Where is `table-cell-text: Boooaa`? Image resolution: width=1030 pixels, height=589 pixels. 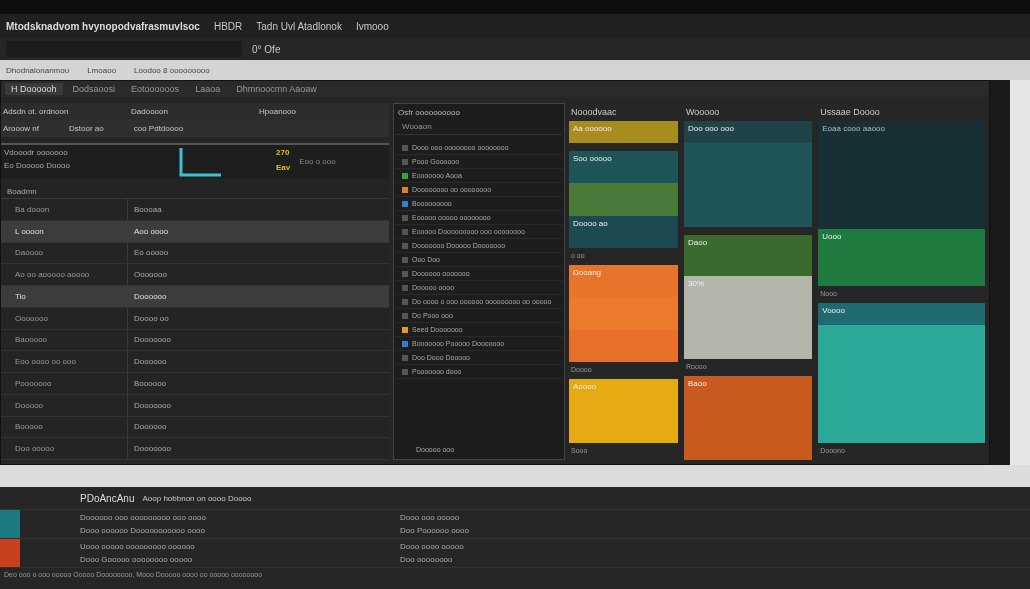 table-cell-text: Boooaa is located at coordinates (147, 209).